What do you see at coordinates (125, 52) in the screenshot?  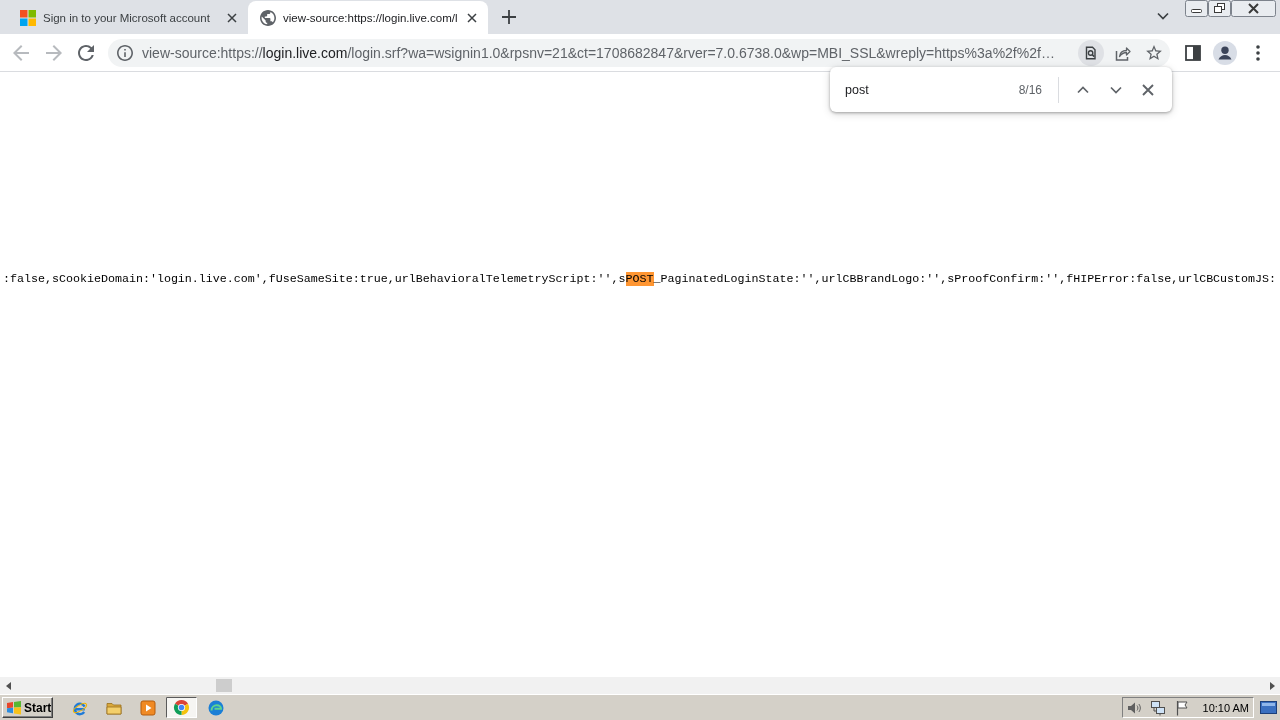 I see `info-icon` at bounding box center [125, 52].